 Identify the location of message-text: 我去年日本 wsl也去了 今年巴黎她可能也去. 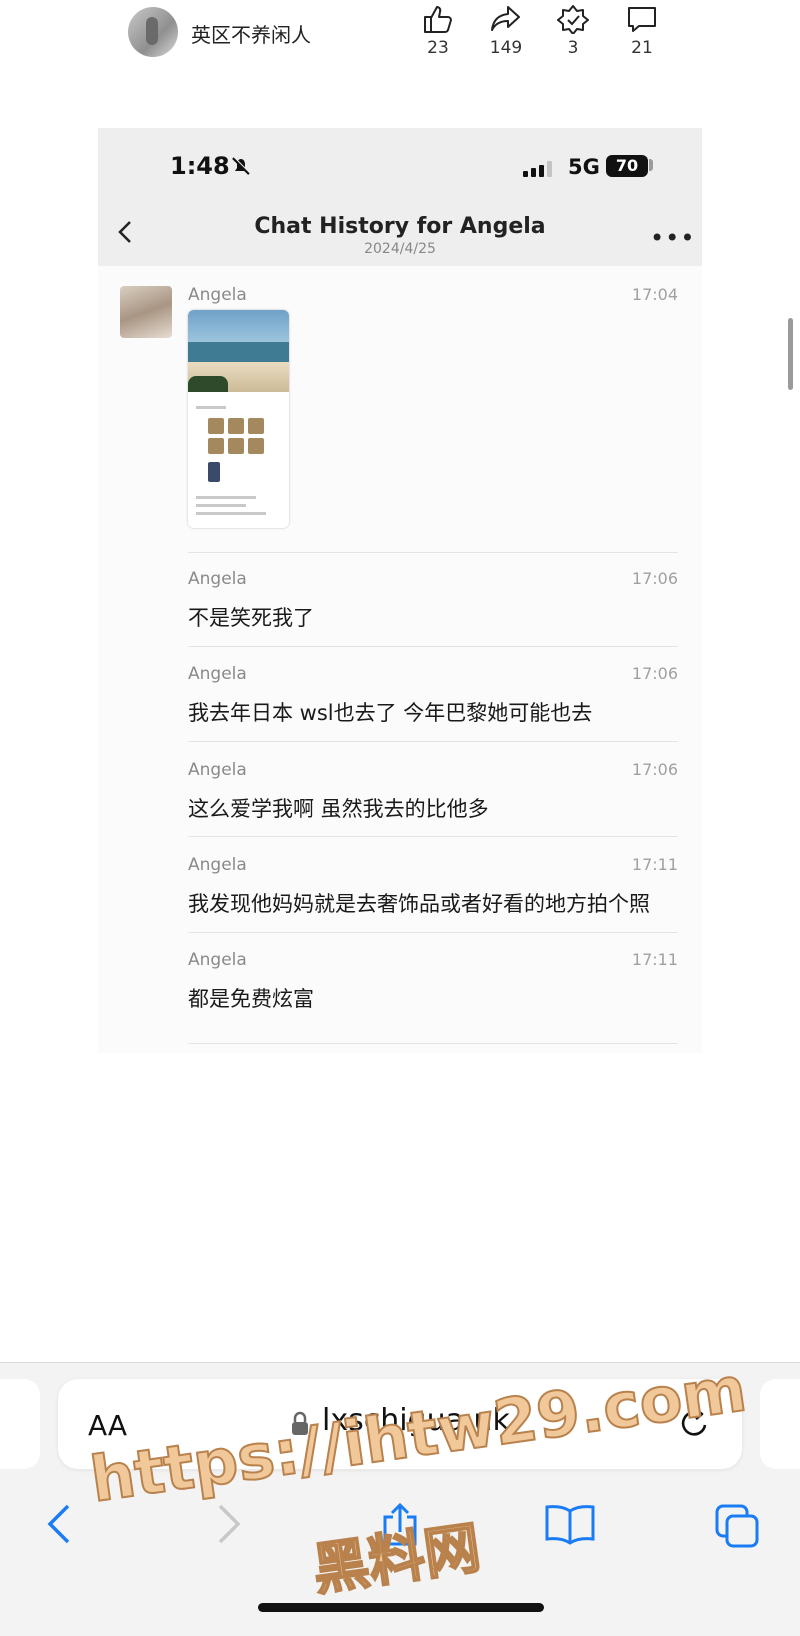
(390, 713).